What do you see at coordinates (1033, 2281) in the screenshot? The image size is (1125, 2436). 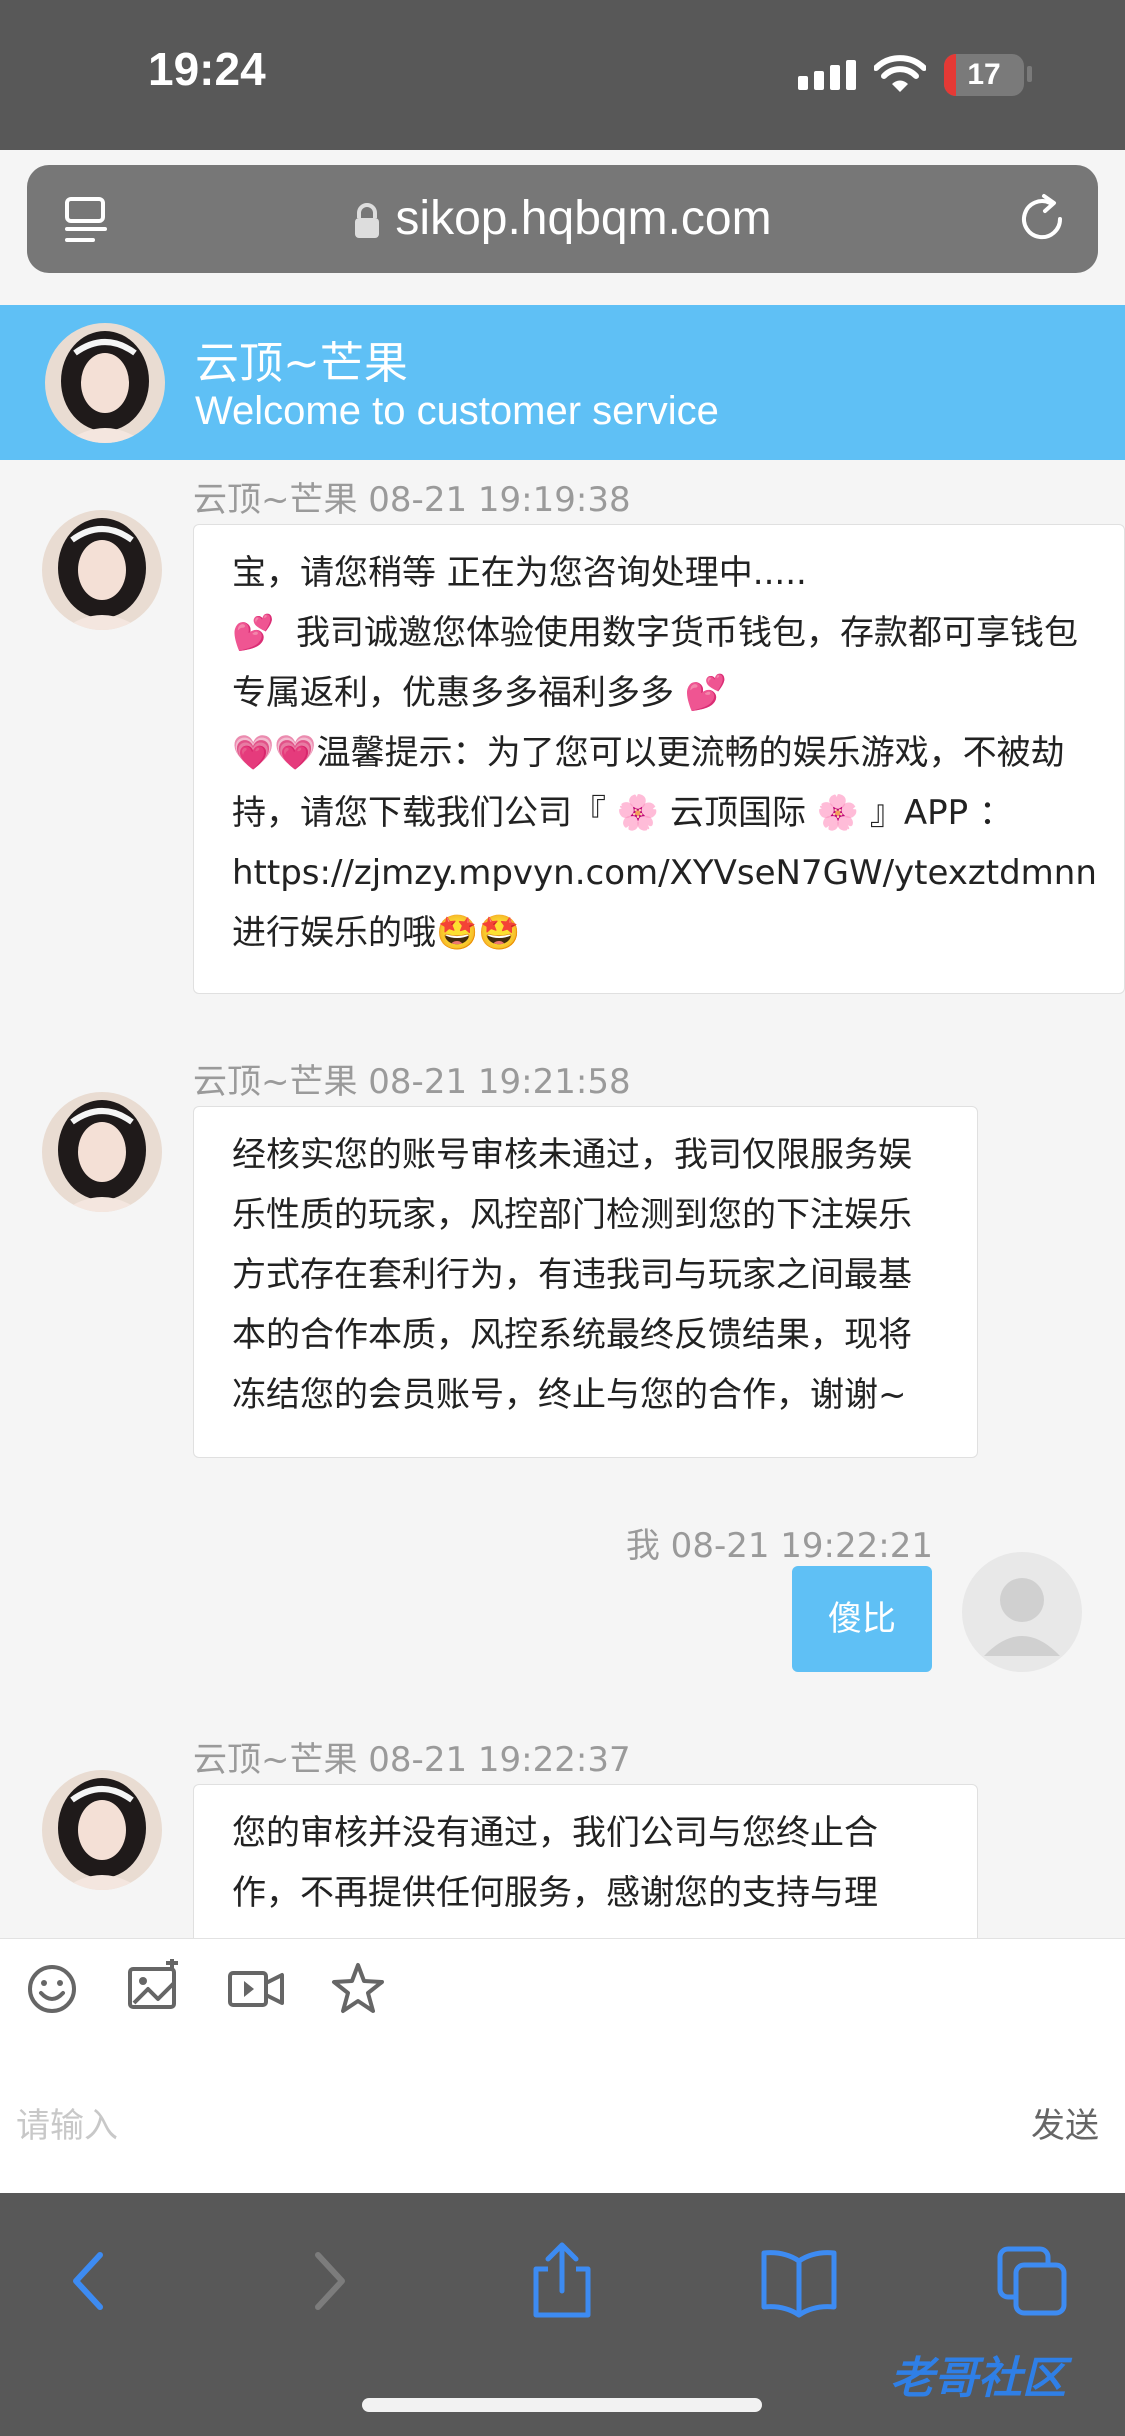 I see `tabs-icon` at bounding box center [1033, 2281].